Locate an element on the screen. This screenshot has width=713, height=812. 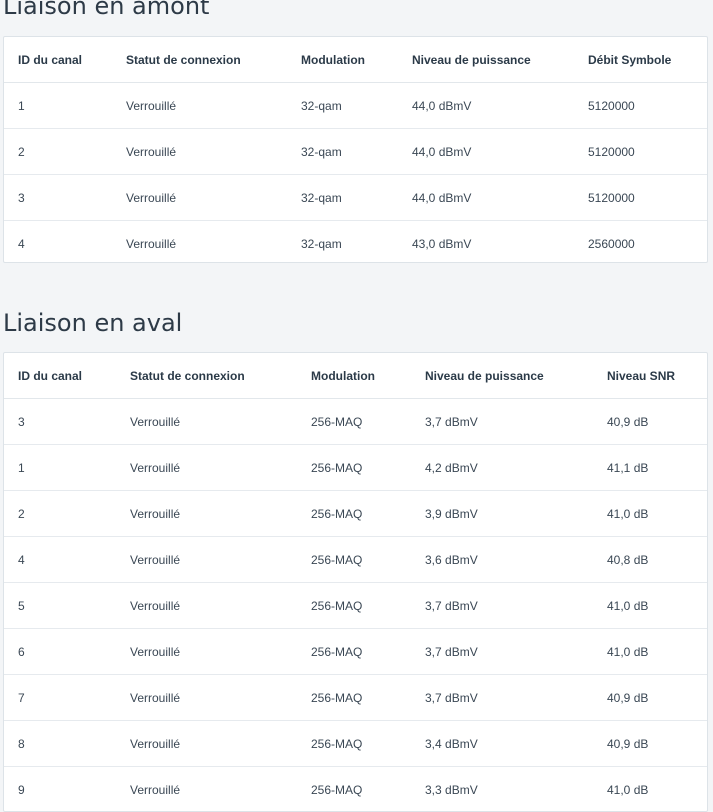
table-row: 8 Verrouillé 256-MAQ 3,4 dBmV 40,9 dB is located at coordinates (355, 744).